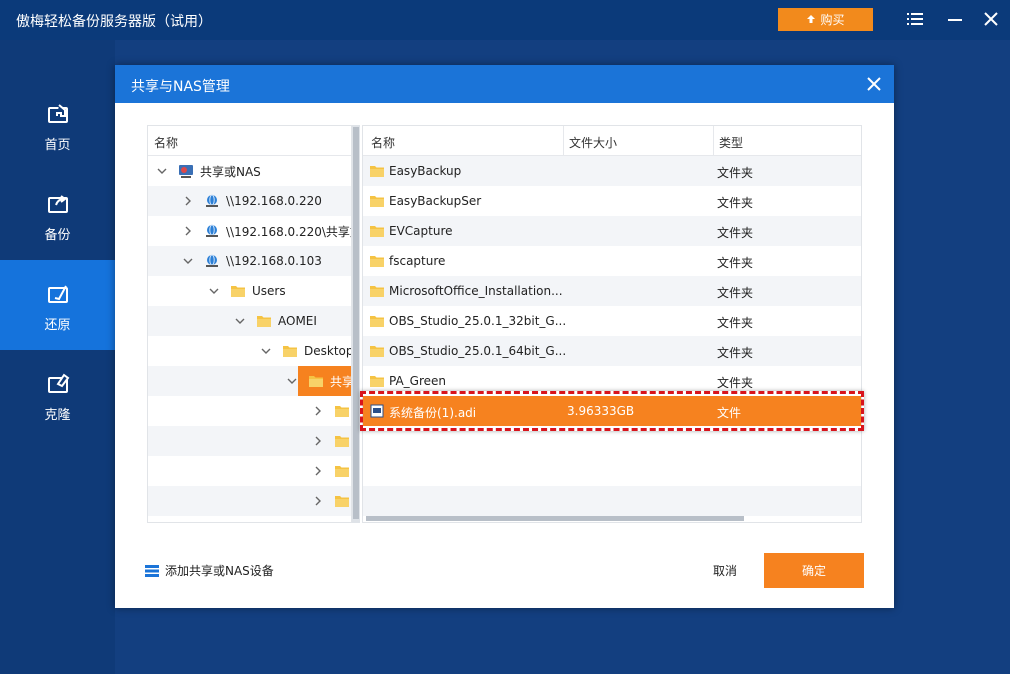 The width and height of the screenshot is (1010, 674). What do you see at coordinates (832, 20) in the screenshot?
I see `buy-label: 购买` at bounding box center [832, 20].